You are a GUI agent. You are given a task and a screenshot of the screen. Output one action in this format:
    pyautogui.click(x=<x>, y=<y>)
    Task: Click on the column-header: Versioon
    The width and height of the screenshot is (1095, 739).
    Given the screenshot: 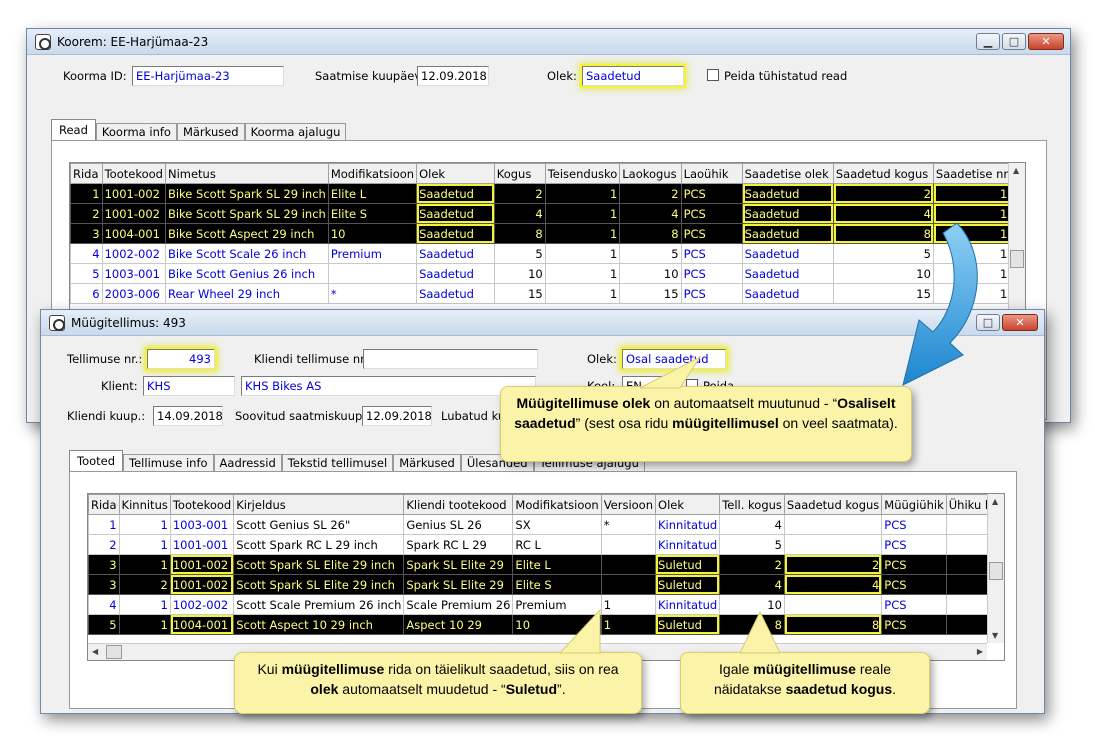 What is the action you would take?
    pyautogui.click(x=628, y=504)
    